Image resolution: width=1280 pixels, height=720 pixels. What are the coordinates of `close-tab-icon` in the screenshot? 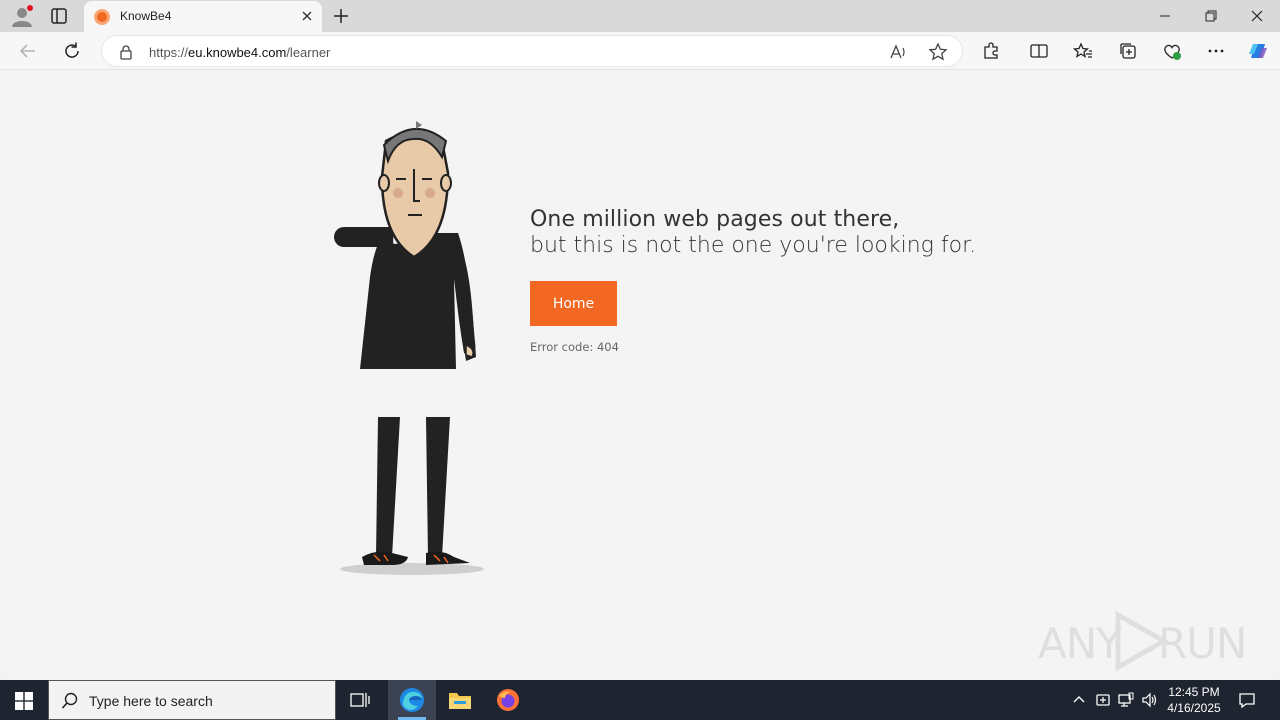 It's located at (307, 16).